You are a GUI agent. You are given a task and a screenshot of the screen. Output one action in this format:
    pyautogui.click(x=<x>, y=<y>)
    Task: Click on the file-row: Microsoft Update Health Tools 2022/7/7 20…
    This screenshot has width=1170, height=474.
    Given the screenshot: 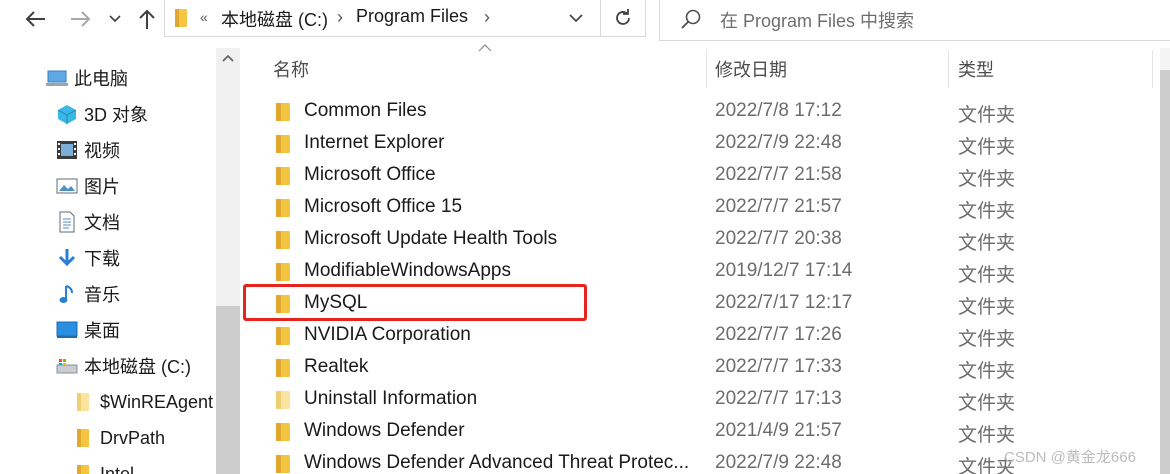 What is the action you would take?
    pyautogui.click(x=701, y=240)
    